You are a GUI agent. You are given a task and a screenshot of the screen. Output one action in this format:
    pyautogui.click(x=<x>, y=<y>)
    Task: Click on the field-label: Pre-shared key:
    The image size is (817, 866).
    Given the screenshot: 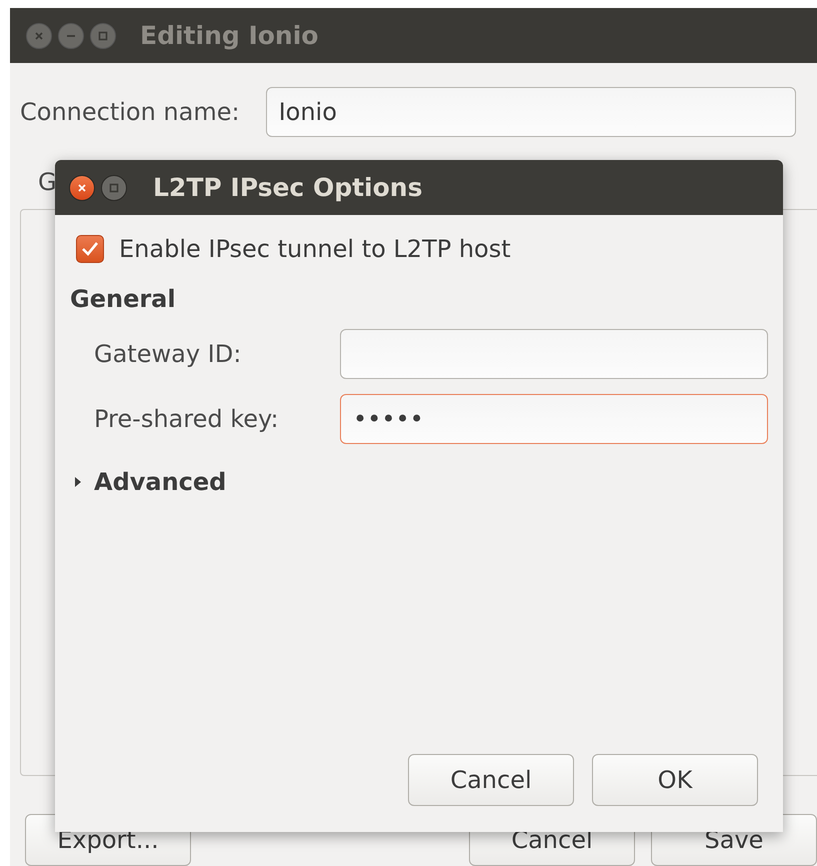 What is the action you would take?
    pyautogui.click(x=187, y=419)
    